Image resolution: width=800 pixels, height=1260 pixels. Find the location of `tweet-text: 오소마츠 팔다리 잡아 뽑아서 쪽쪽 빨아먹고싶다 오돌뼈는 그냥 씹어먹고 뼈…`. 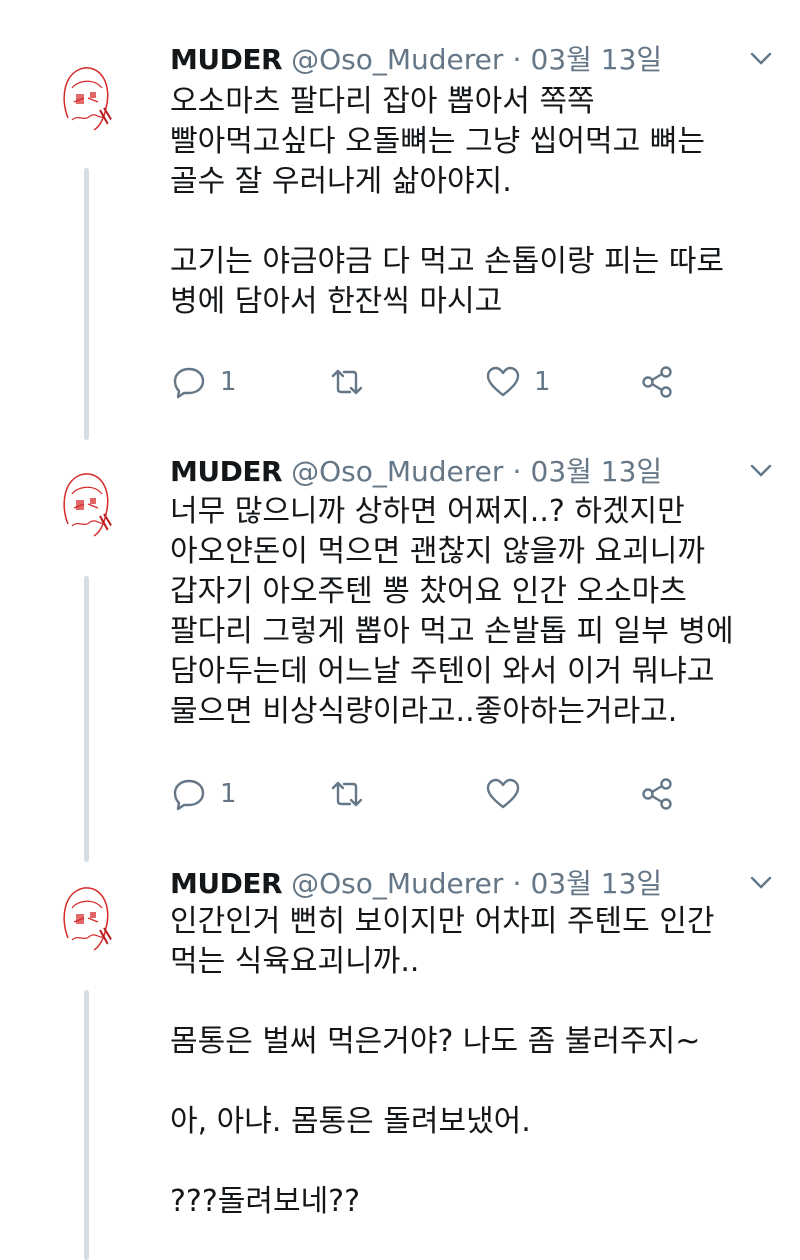

tweet-text: 오소마츠 팔다리 잡아 뽑아서 쪽쪽 빨아먹고싶다 오돌뼈는 그냥 씹어먹고 뼈… is located at coordinates (447, 201).